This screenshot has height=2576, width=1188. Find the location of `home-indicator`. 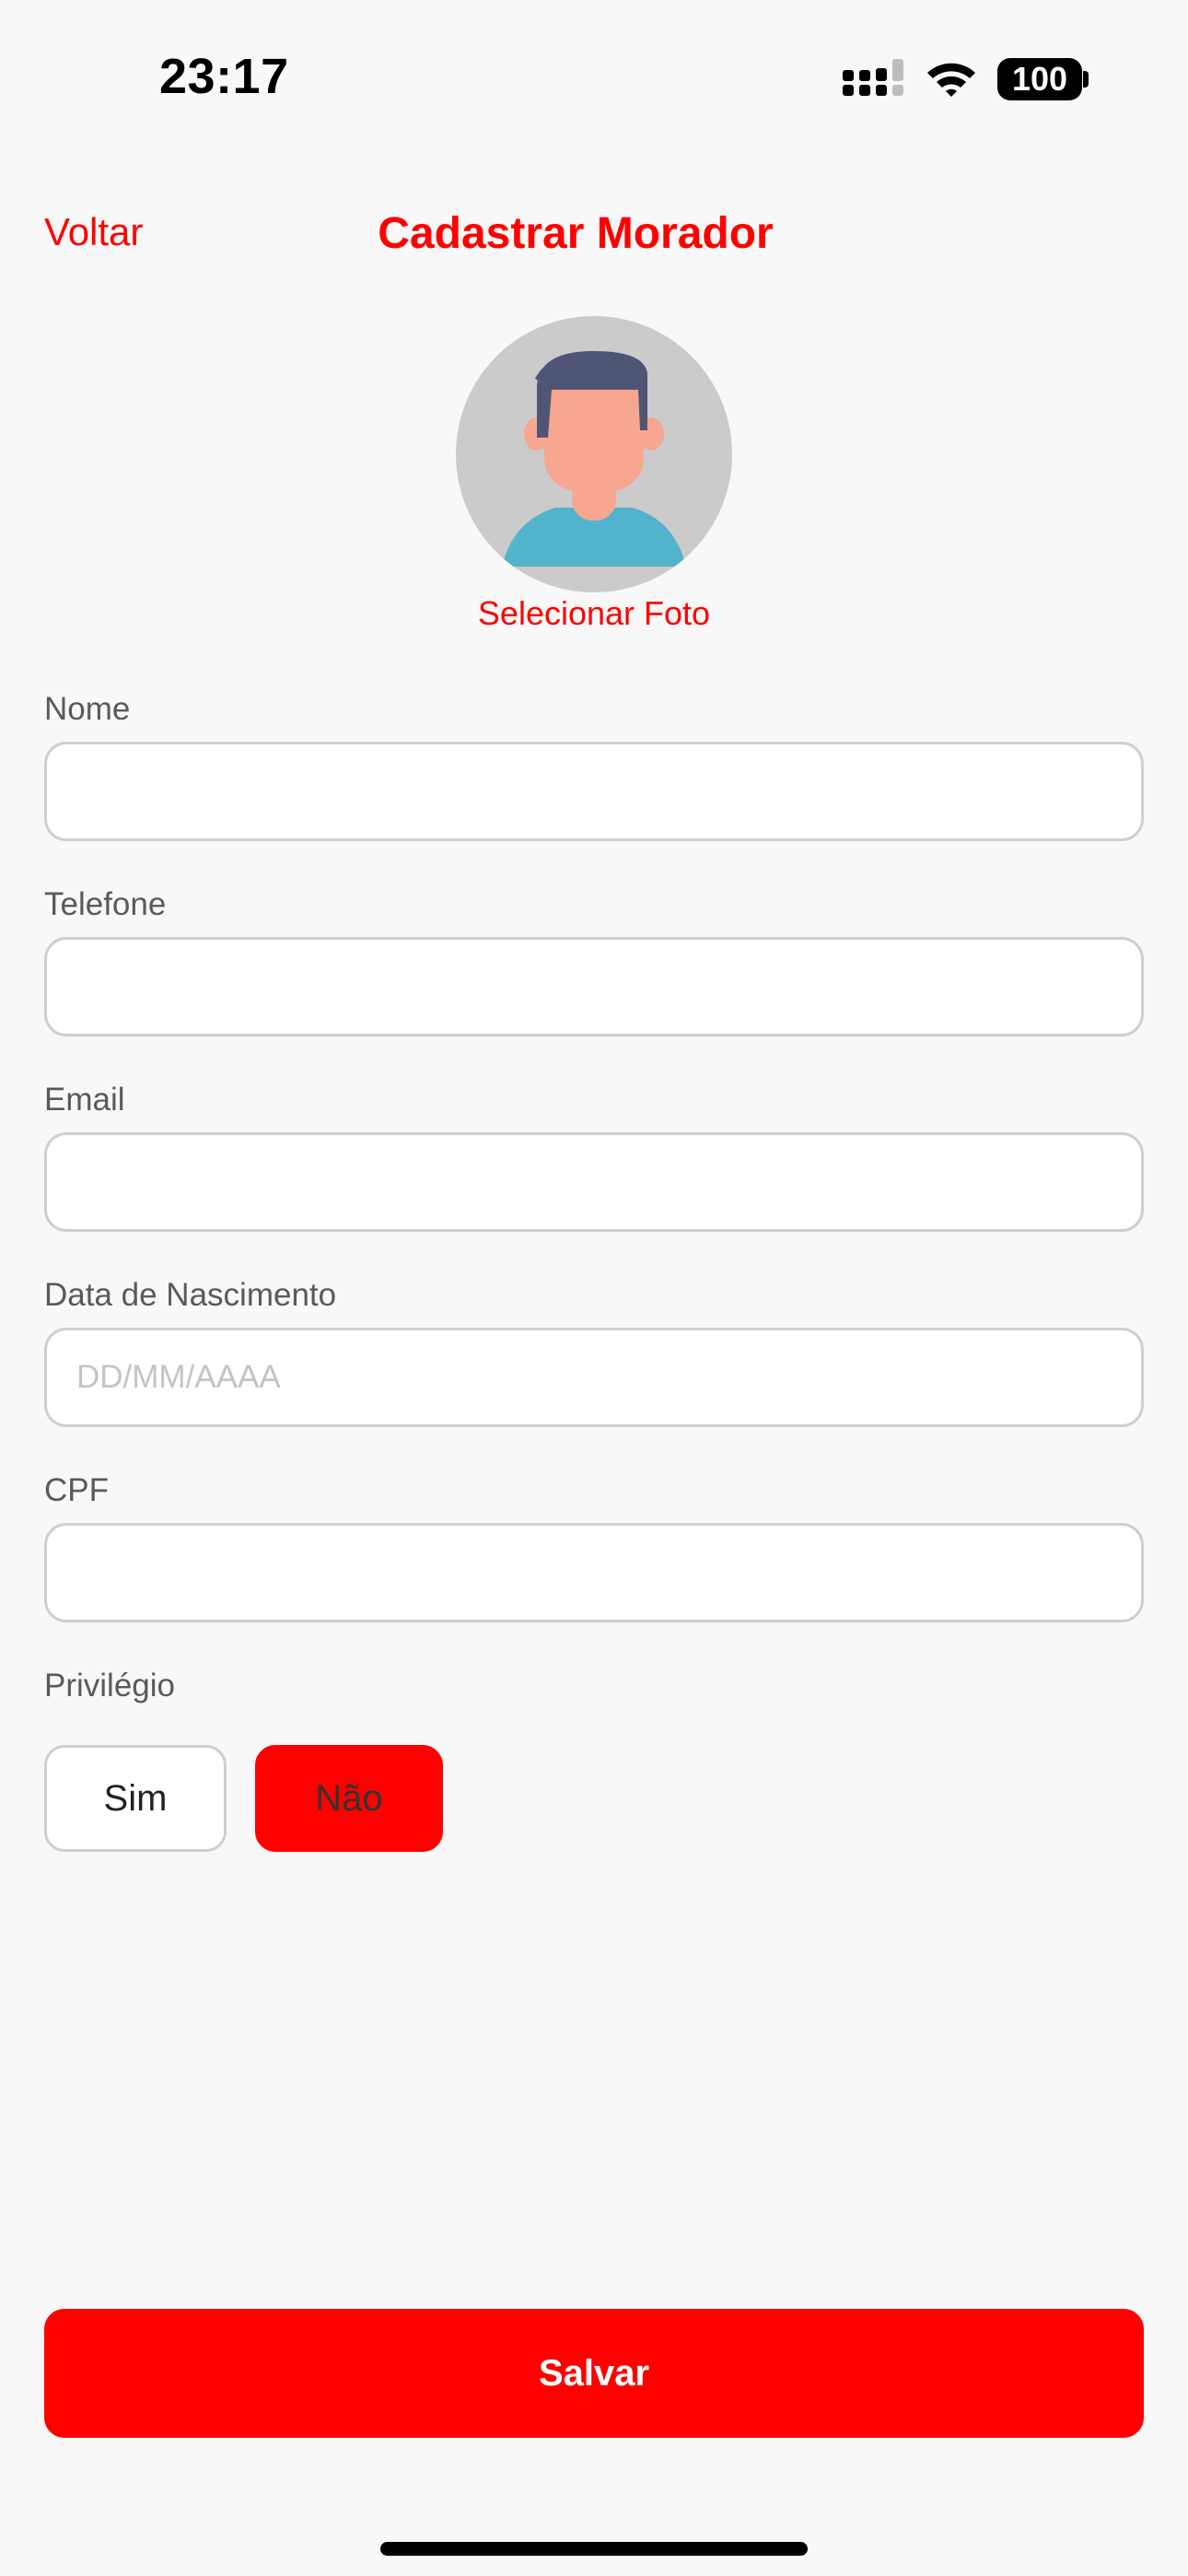

home-indicator is located at coordinates (594, 2549).